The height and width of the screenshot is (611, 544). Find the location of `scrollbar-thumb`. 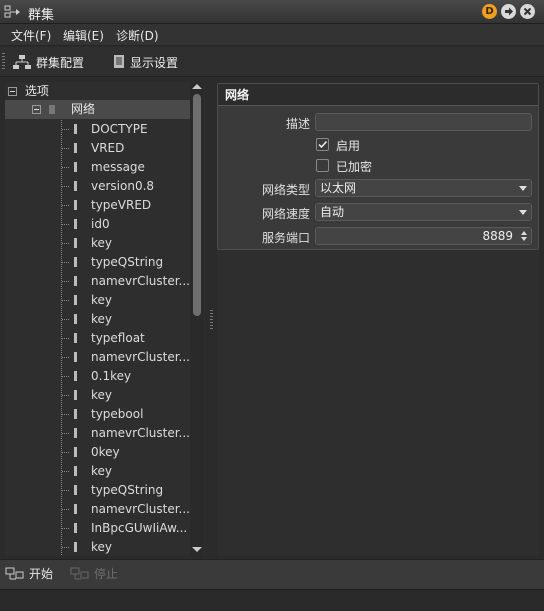

scrollbar-thumb is located at coordinates (197, 205).